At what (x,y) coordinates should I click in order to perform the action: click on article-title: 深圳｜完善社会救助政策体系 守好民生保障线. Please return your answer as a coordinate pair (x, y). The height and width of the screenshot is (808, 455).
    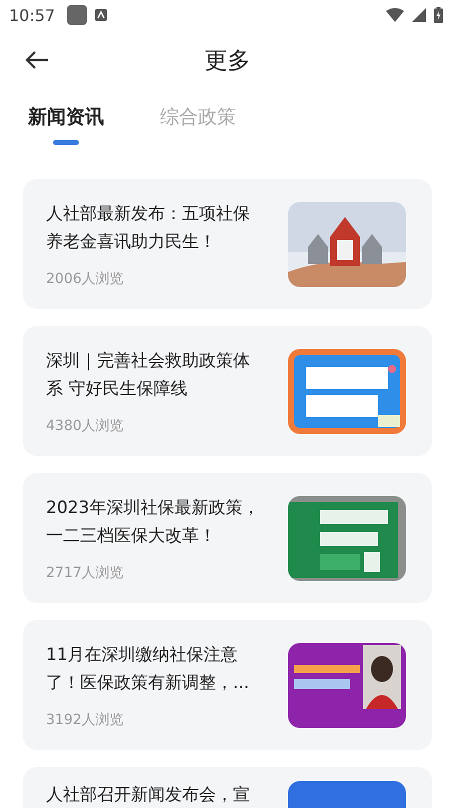
    Looking at the image, I should click on (148, 375).